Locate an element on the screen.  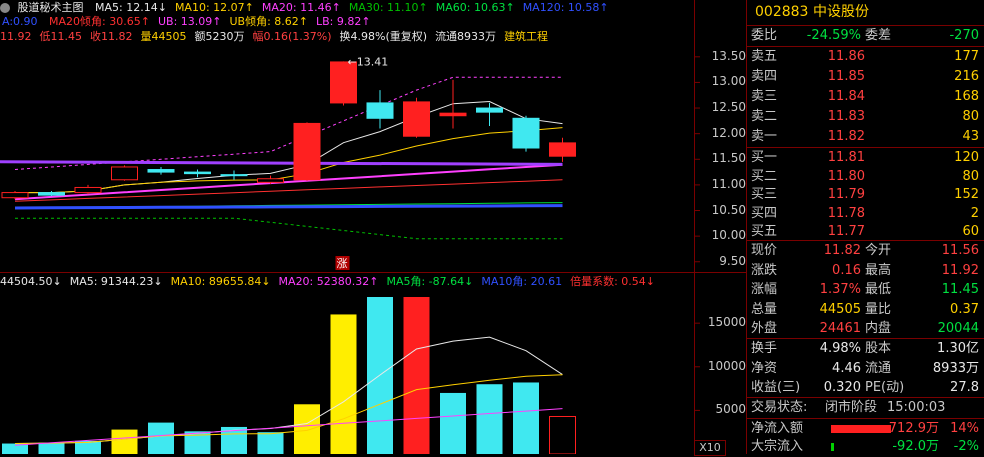
price-tick-label: 11.00 is located at coordinates (728, 183).